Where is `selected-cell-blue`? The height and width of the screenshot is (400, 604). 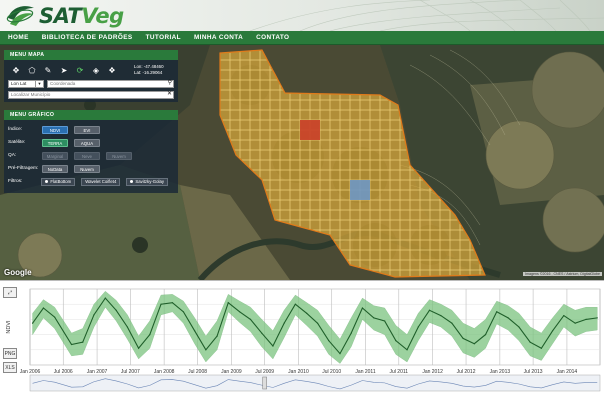
selected-cell-blue is located at coordinates (360, 190).